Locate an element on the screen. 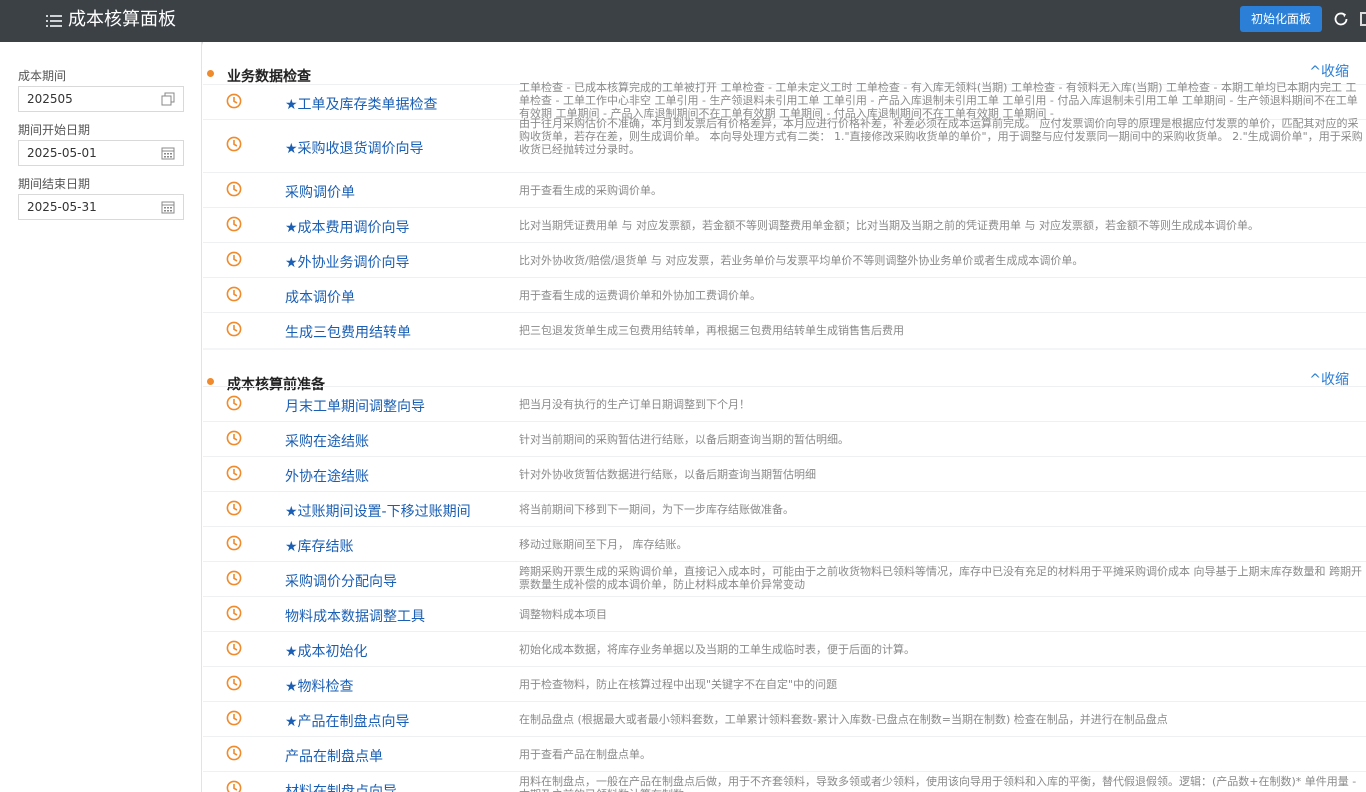 The width and height of the screenshot is (1366, 792). item-link: 成本调价单 is located at coordinates (320, 297).